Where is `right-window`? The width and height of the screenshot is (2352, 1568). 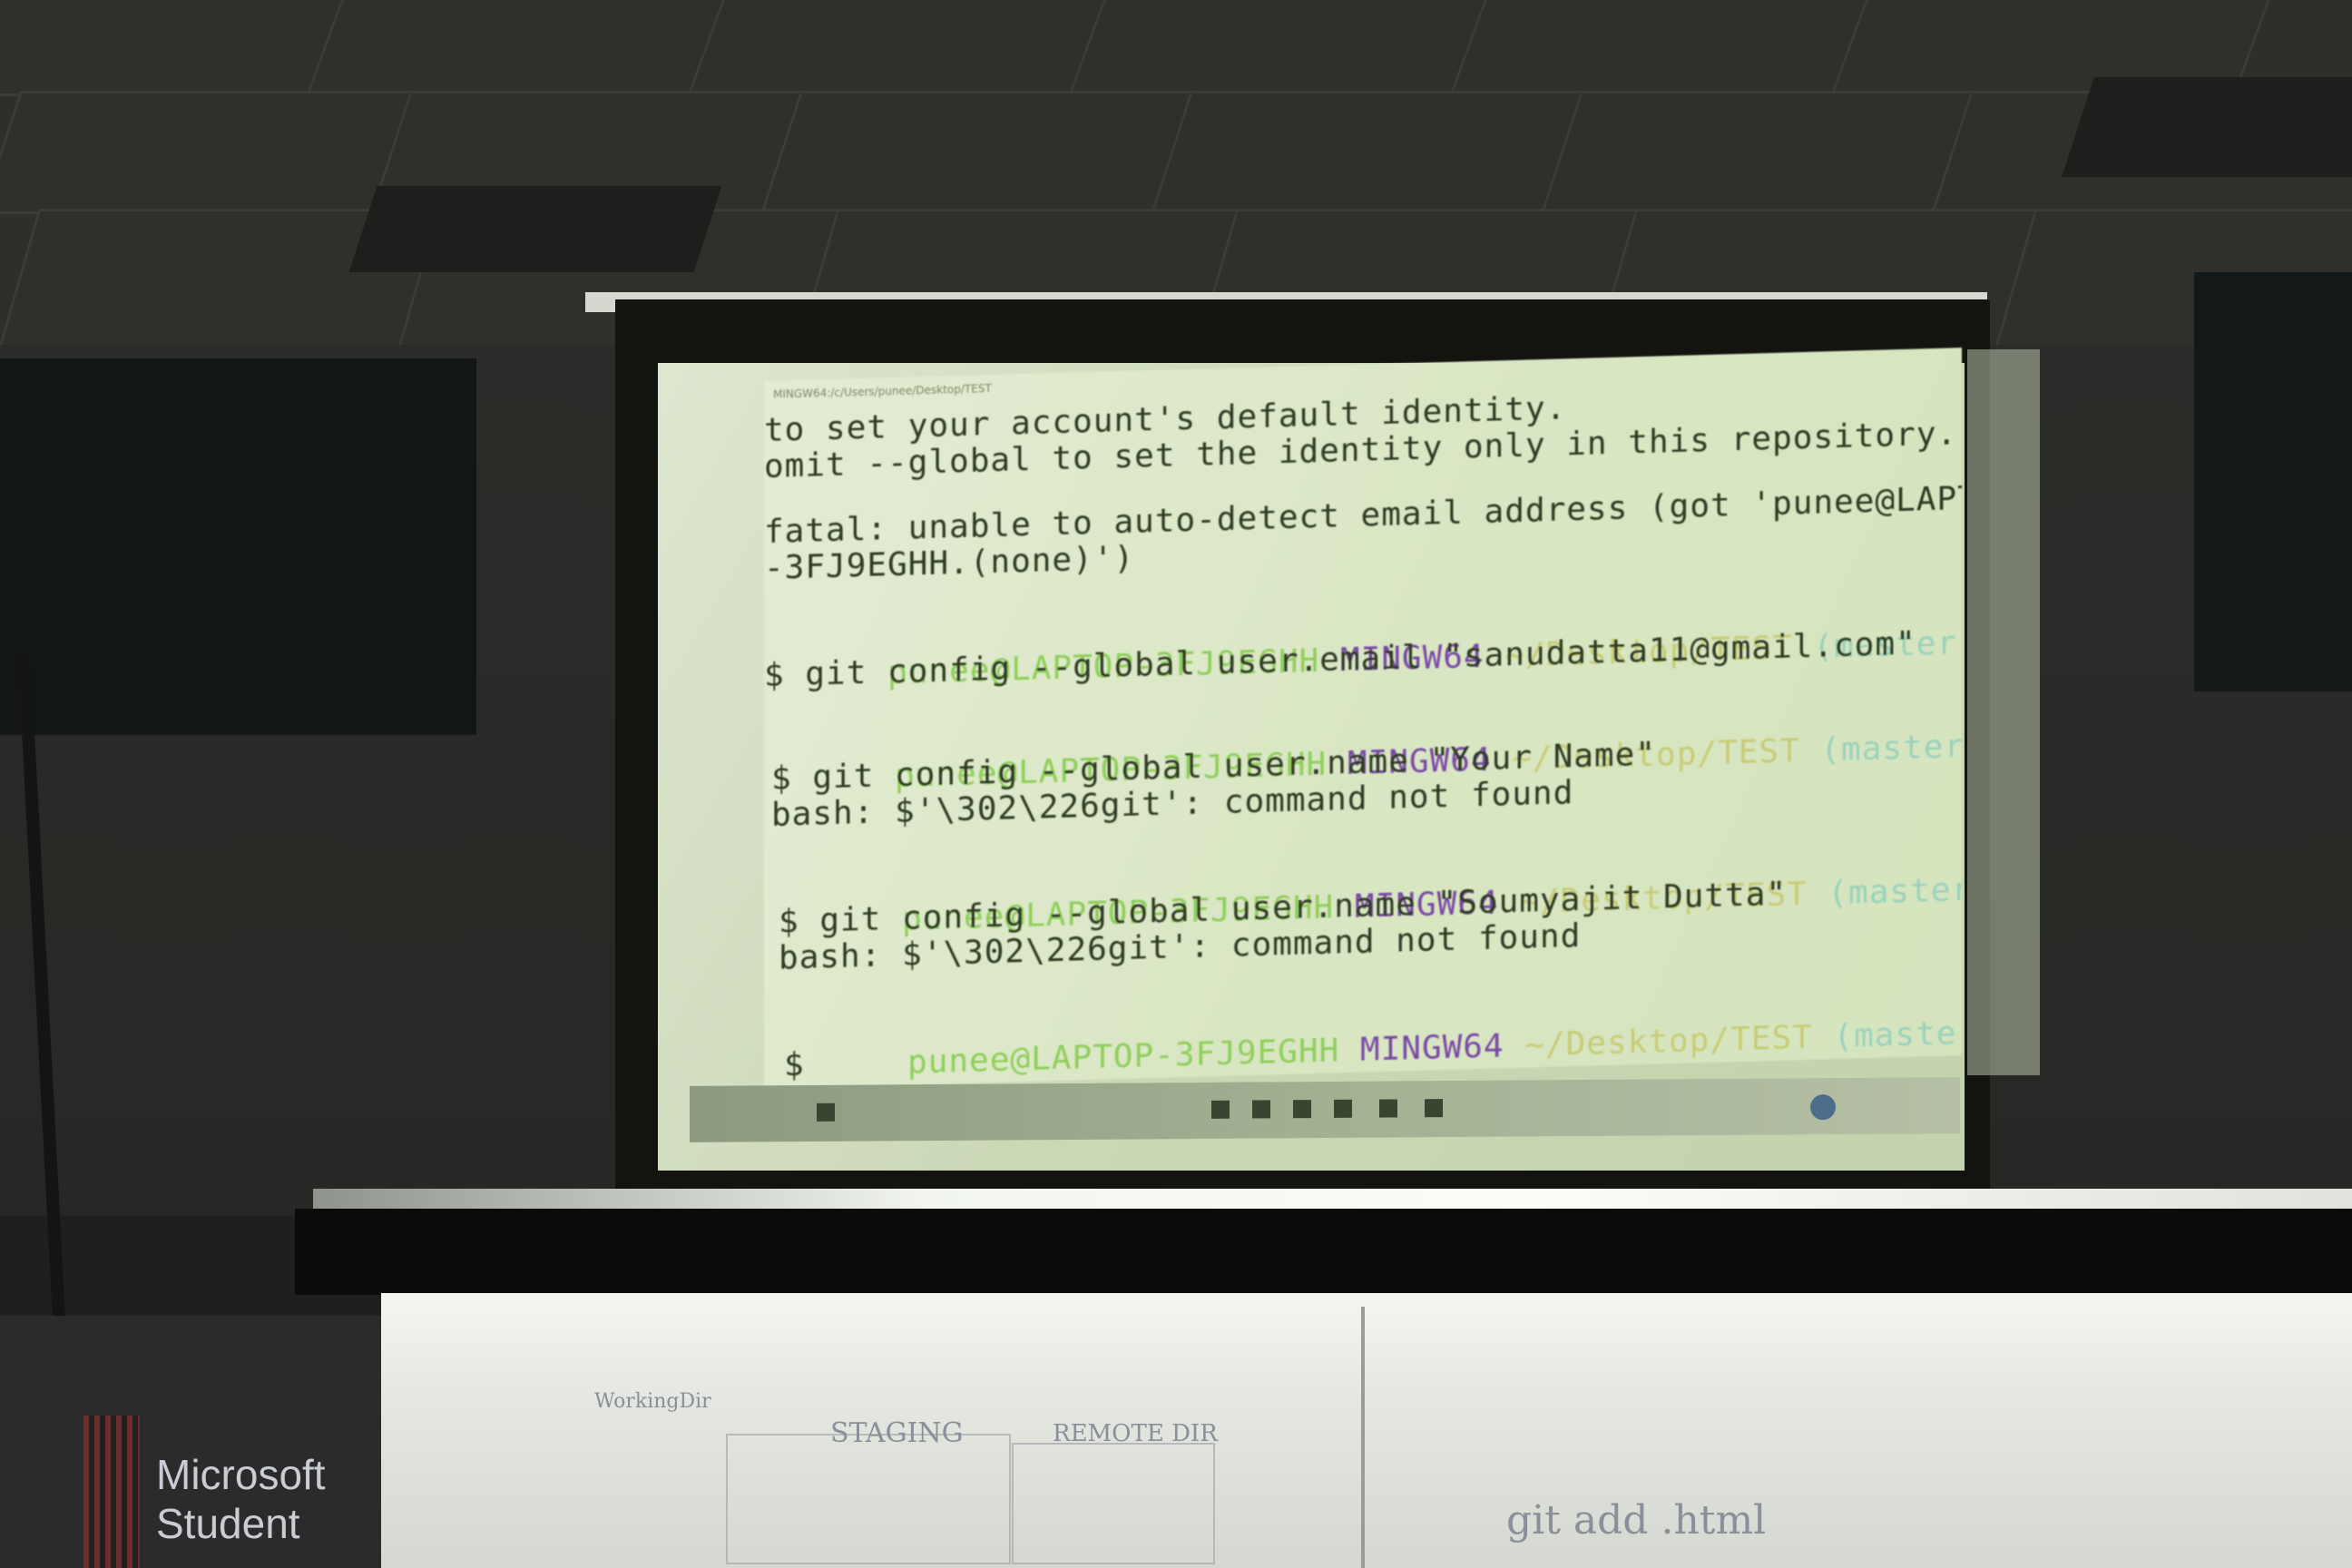 right-window is located at coordinates (2273, 481).